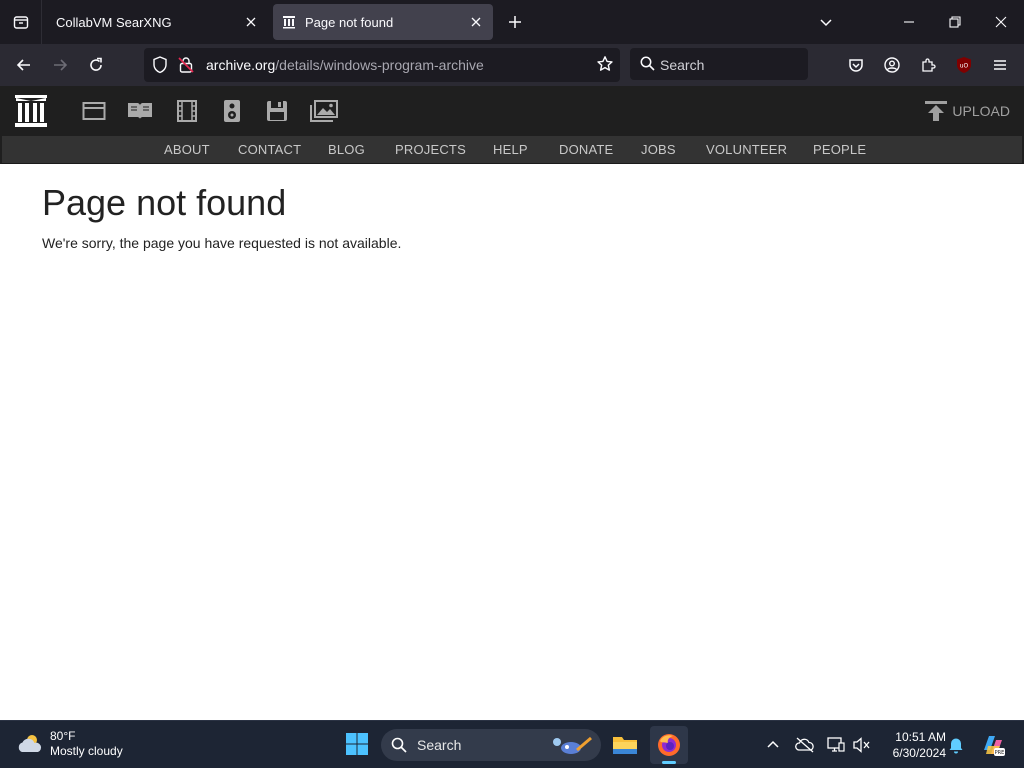 Image resolution: width=1024 pixels, height=768 pixels. I want to click on page-title: Page not found, so click(164, 202).